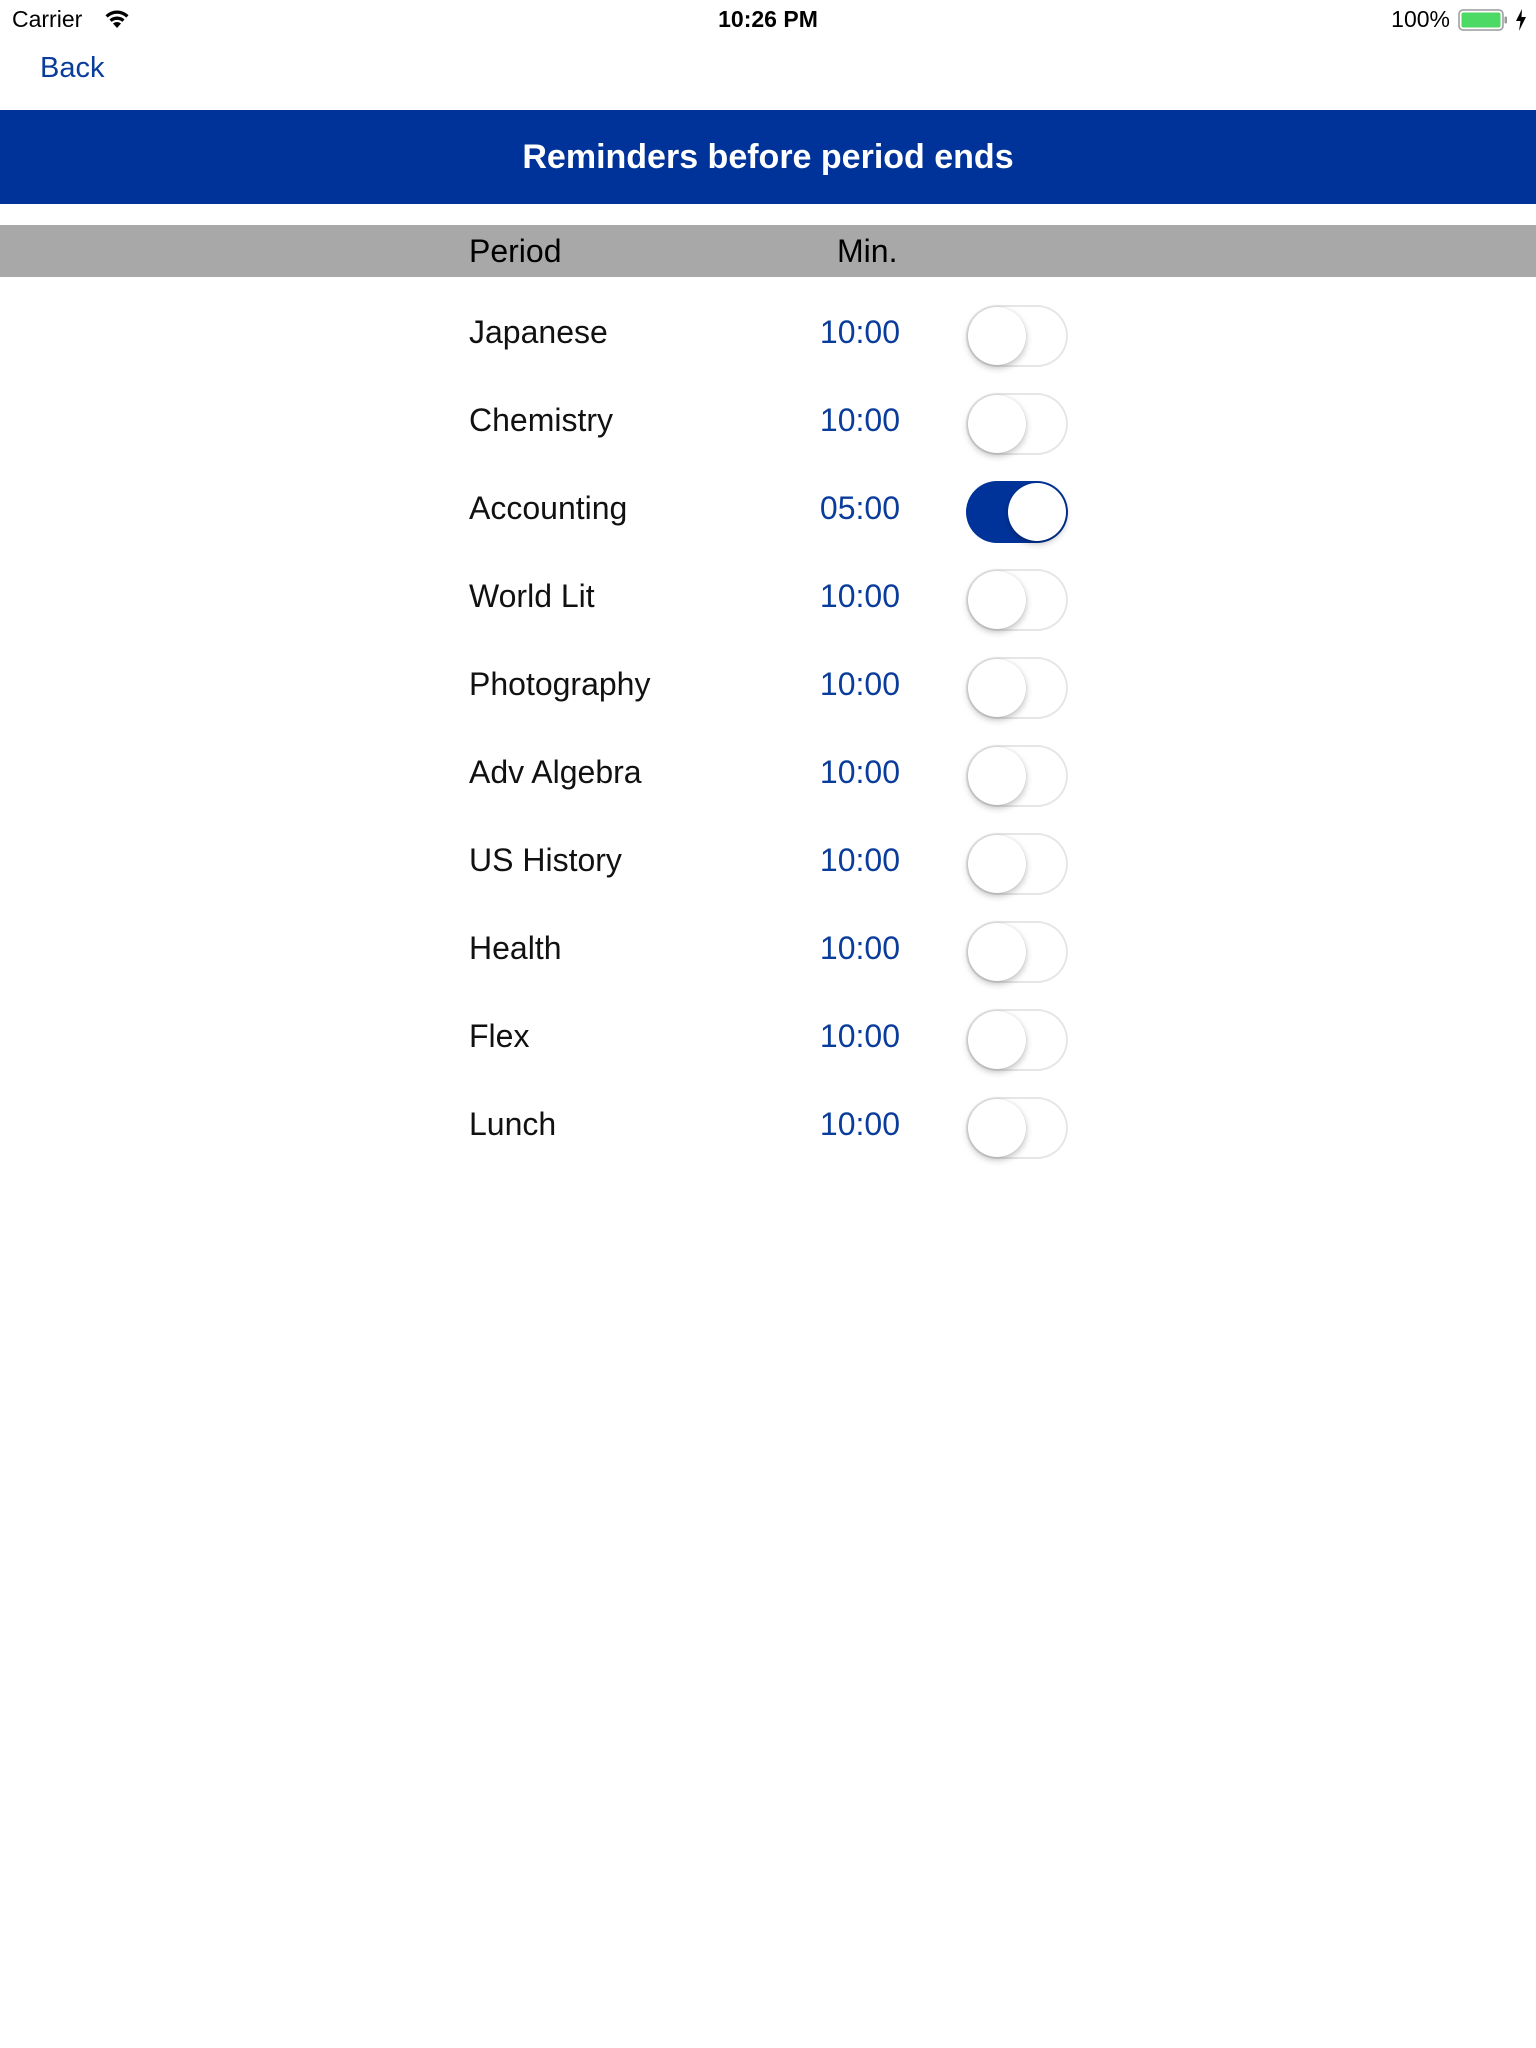 The width and height of the screenshot is (1536, 2048). I want to click on table-row: Accounting 05:00, so click(768, 512).